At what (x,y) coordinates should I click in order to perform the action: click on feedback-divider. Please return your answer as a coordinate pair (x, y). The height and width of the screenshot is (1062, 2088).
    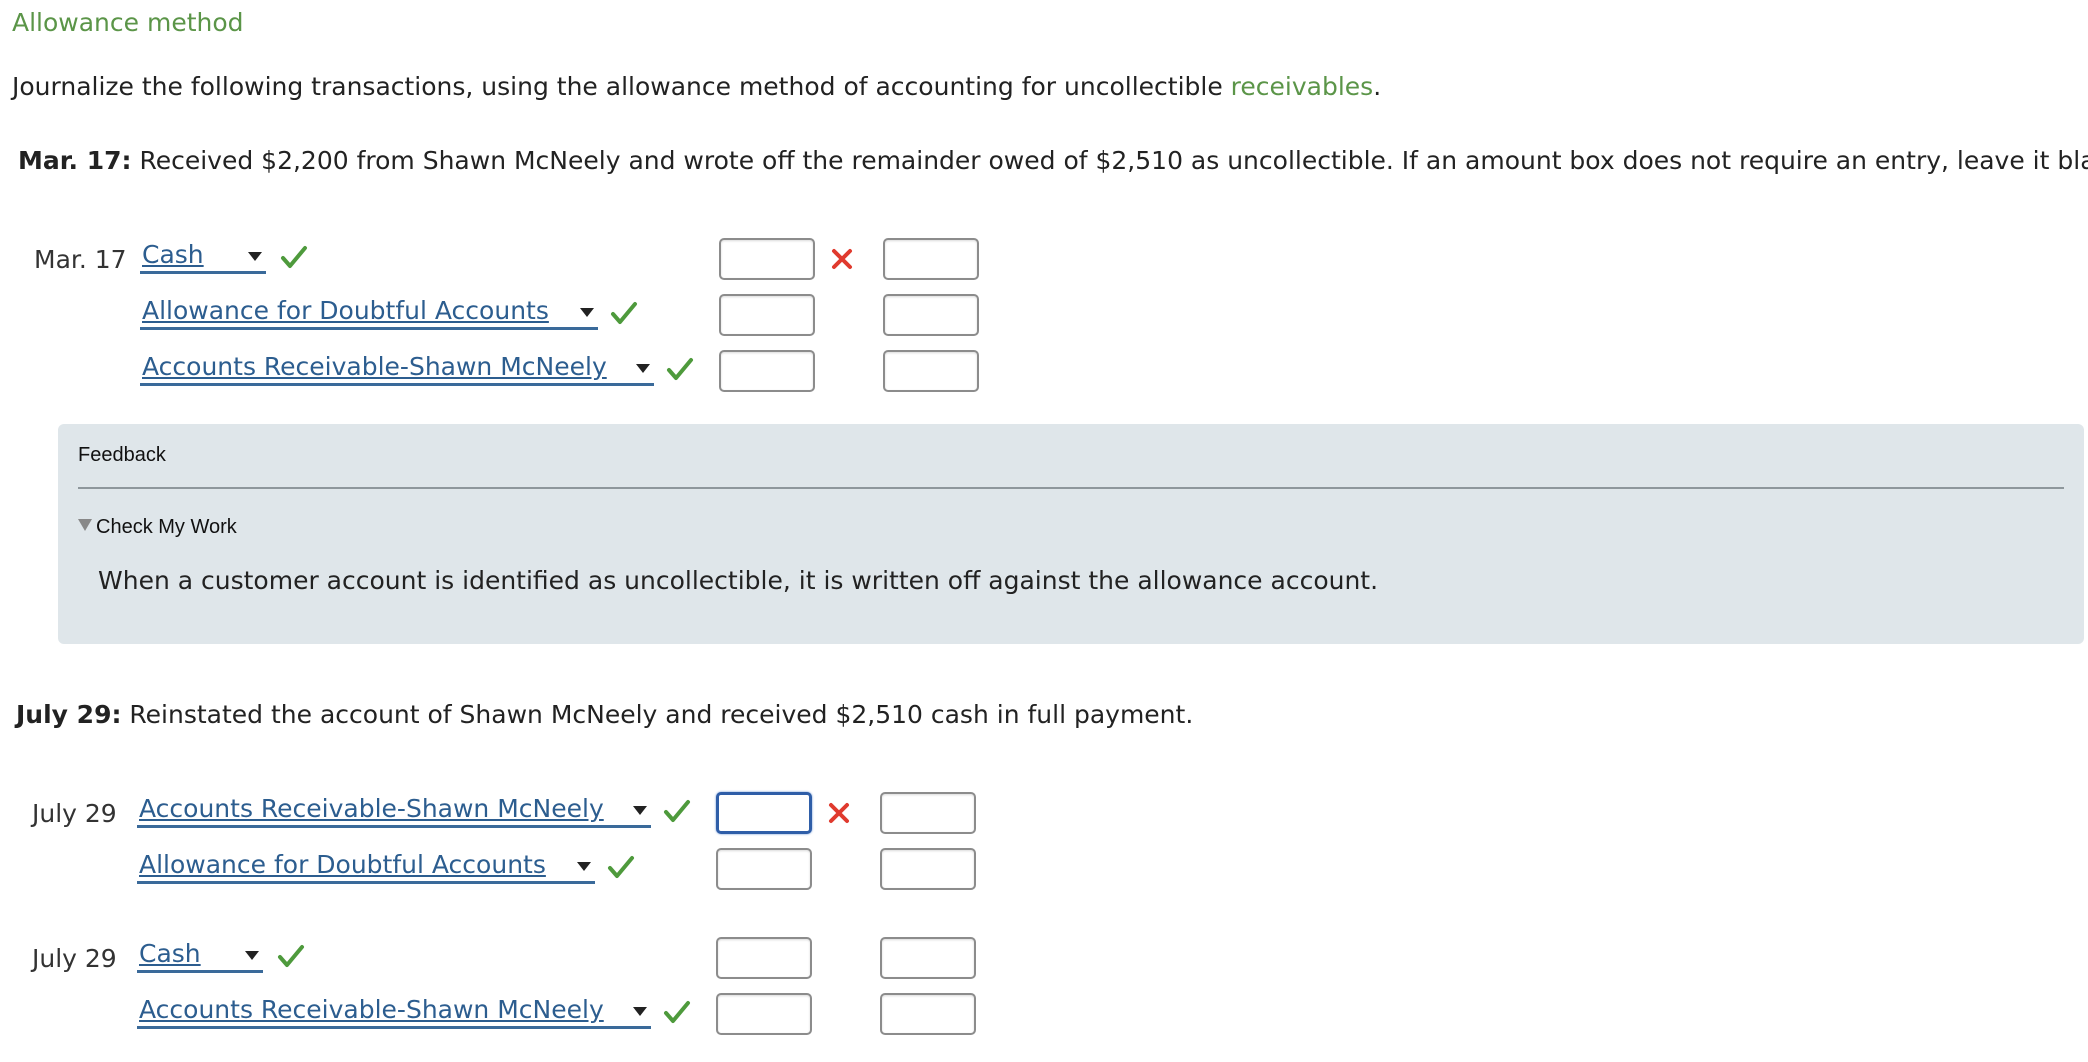
    Looking at the image, I should click on (1071, 488).